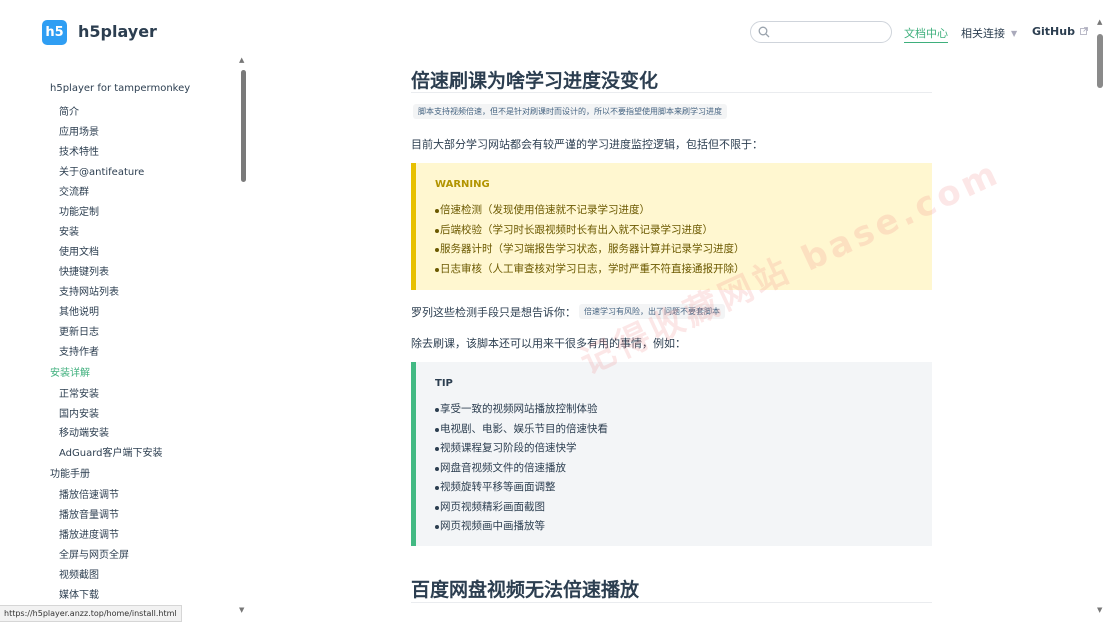 The image size is (1109, 625). I want to click on nav-link-github: GitHub, so click(1060, 31).